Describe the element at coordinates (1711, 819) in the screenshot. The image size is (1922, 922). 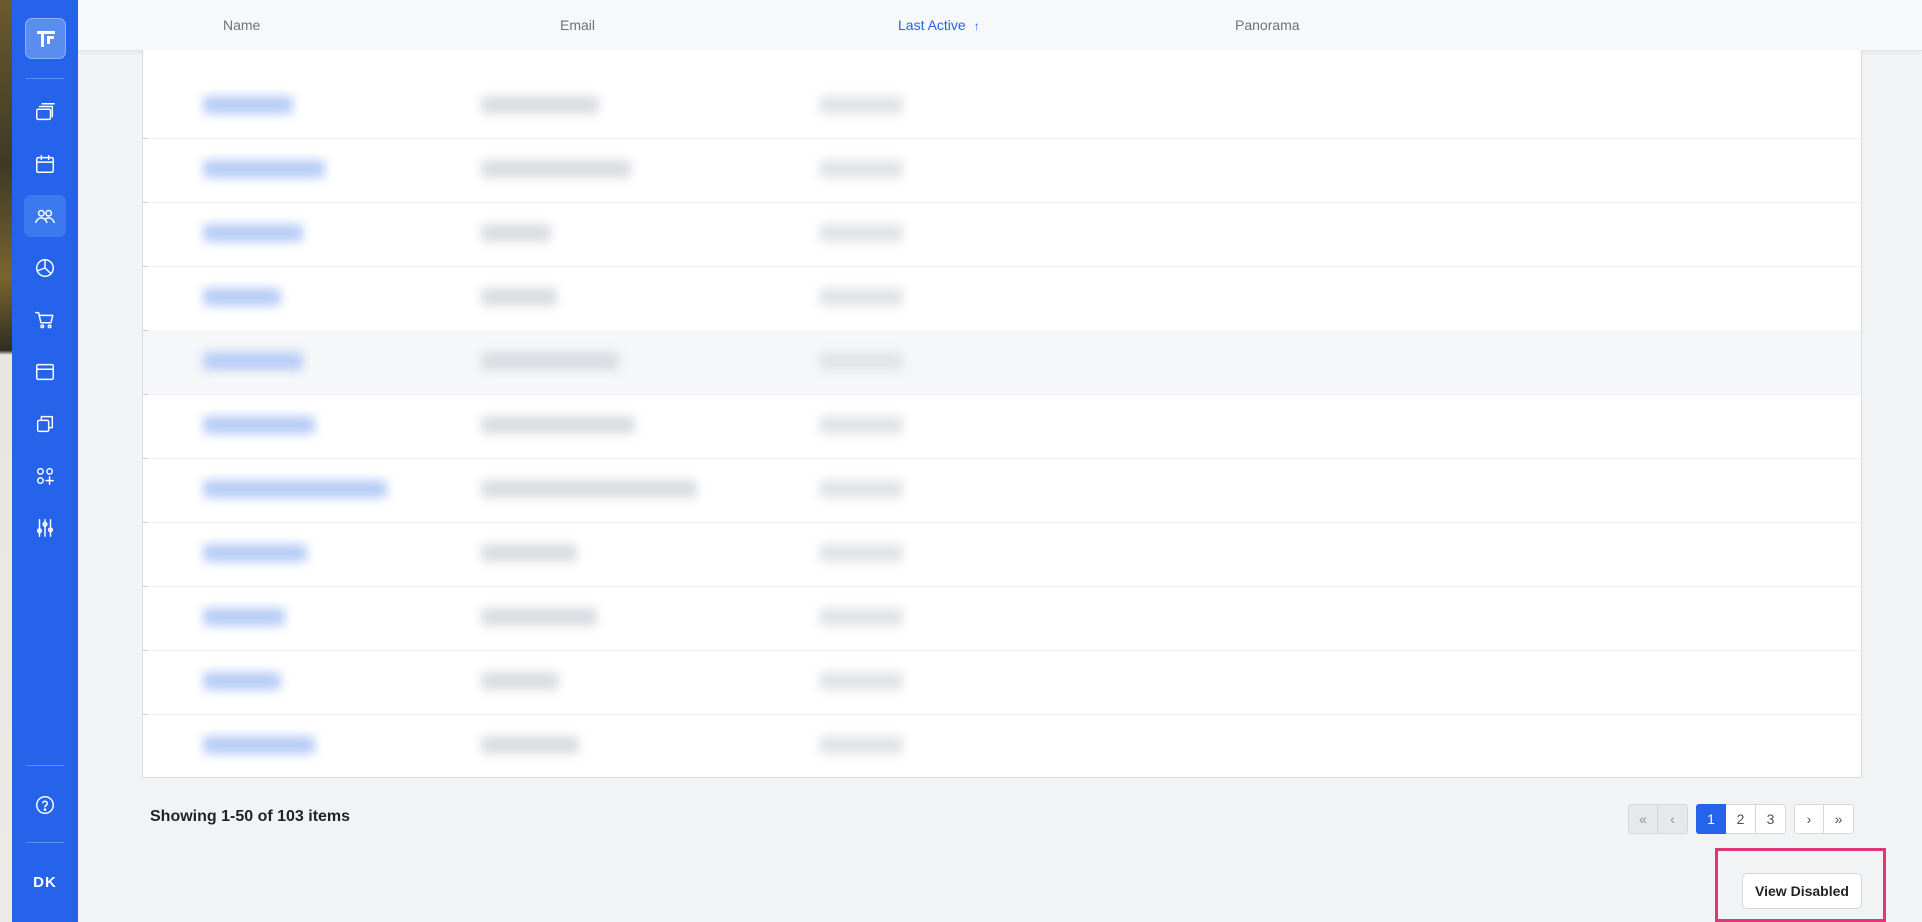
I see `page-button-1: 1` at that location.